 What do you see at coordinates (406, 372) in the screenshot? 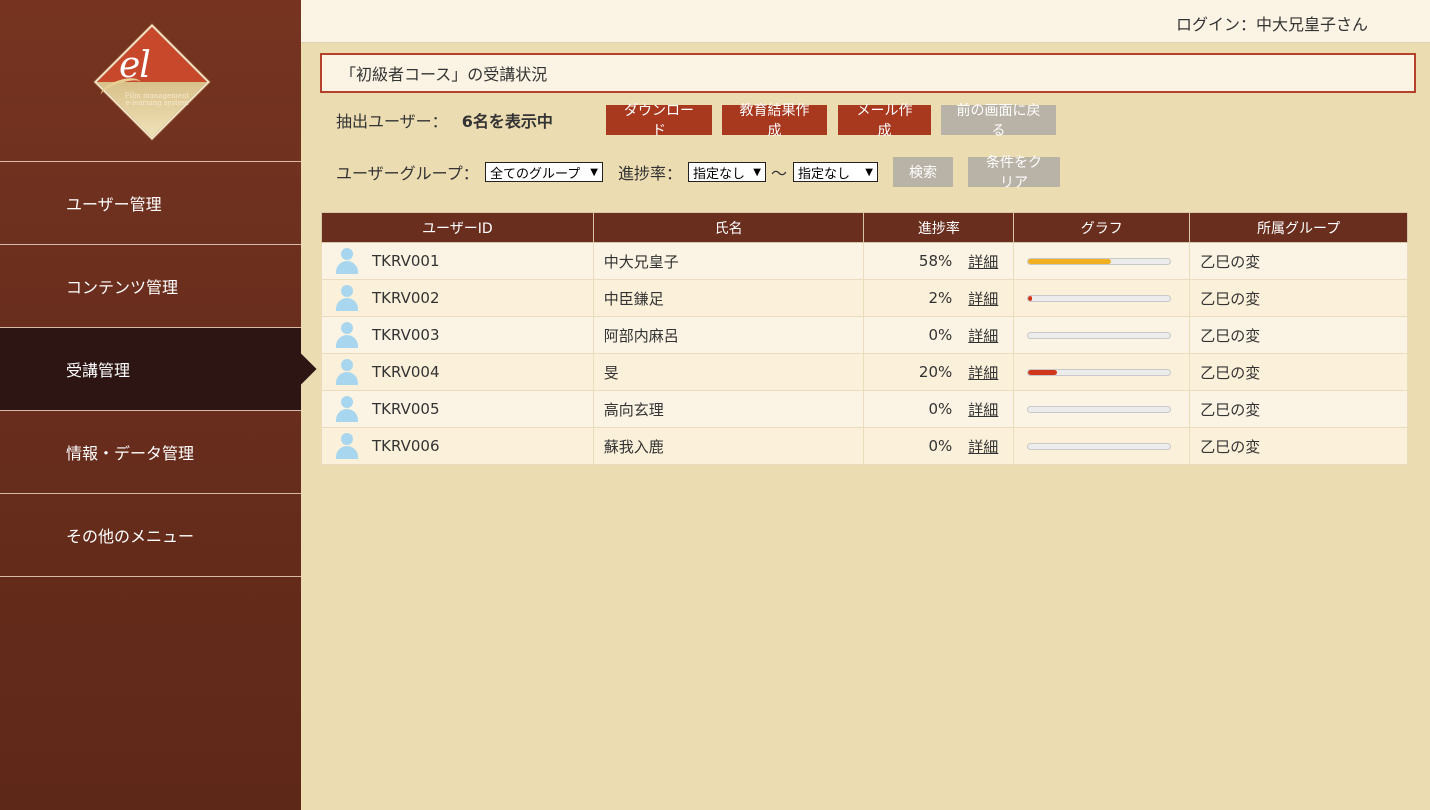
I see `user-id: TKRV004` at bounding box center [406, 372].